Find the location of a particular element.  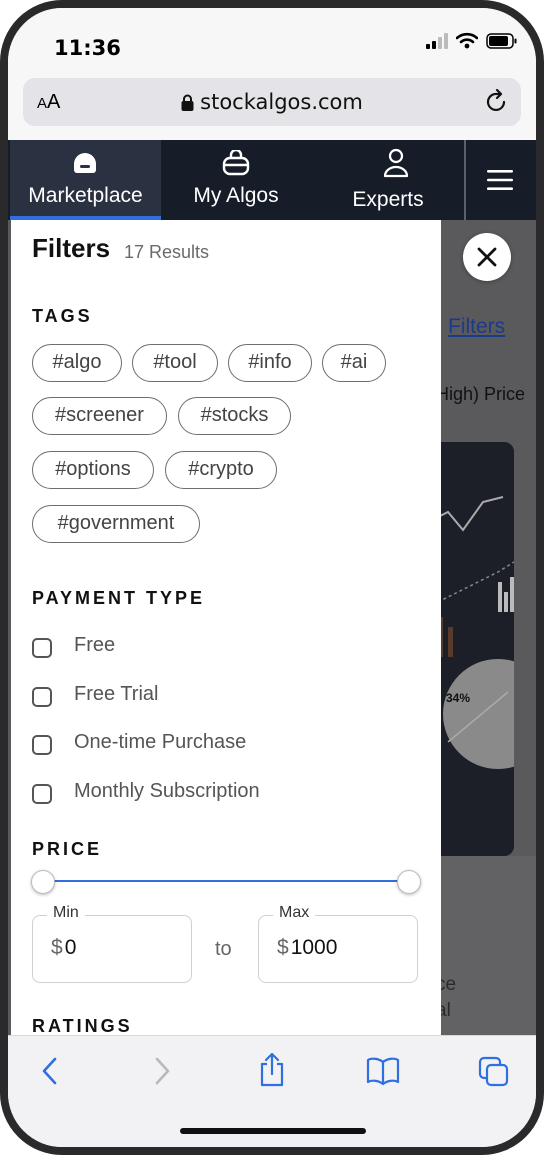

checkbox-monthly is located at coordinates (42, 794).